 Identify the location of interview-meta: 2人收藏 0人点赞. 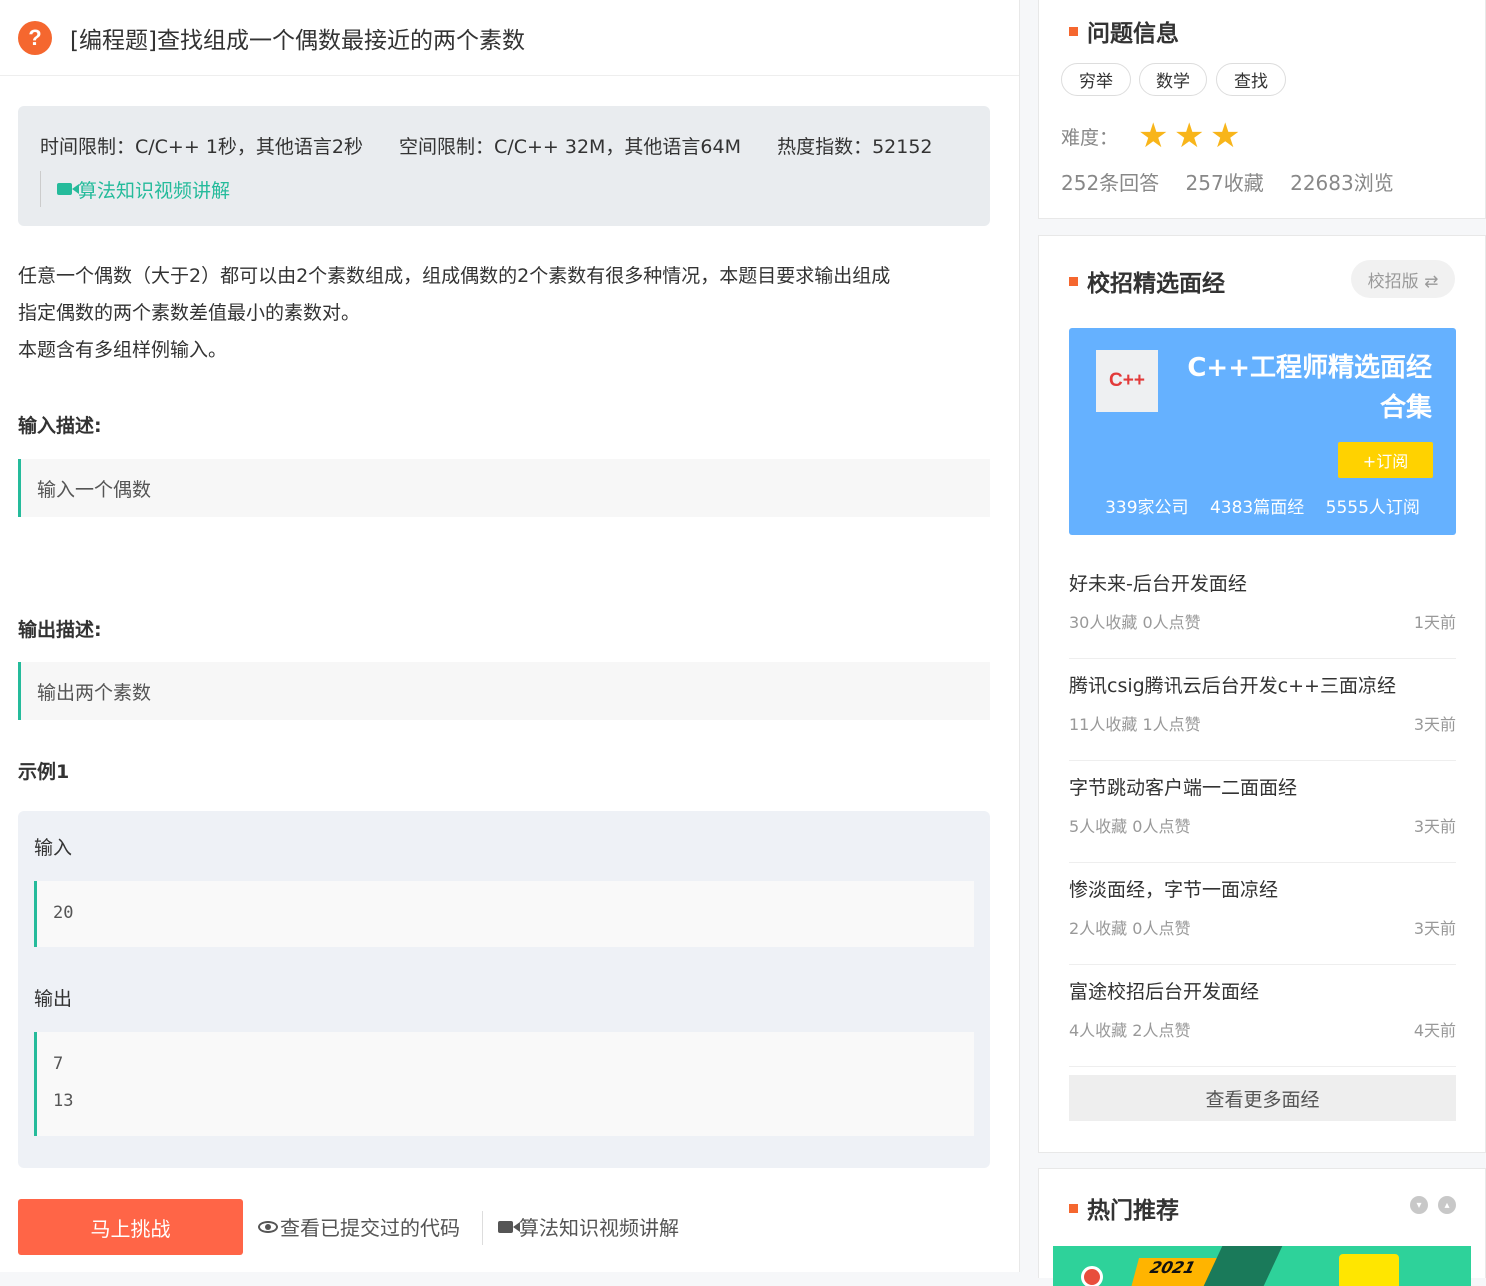
(1130, 928).